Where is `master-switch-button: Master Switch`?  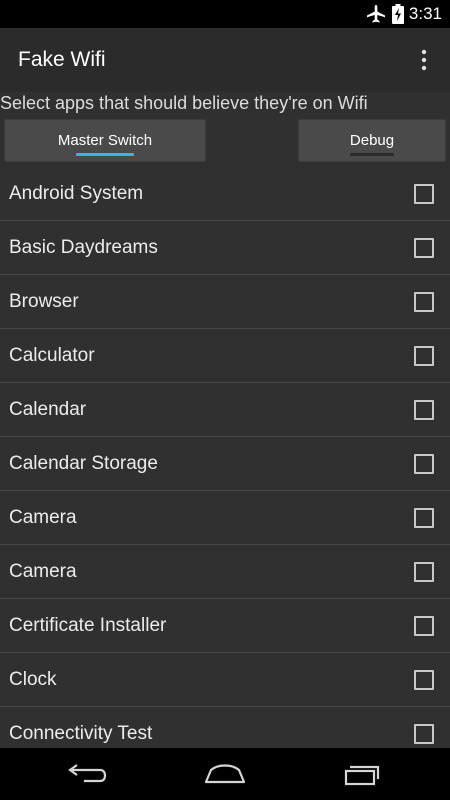 master-switch-button: Master Switch is located at coordinates (105, 140).